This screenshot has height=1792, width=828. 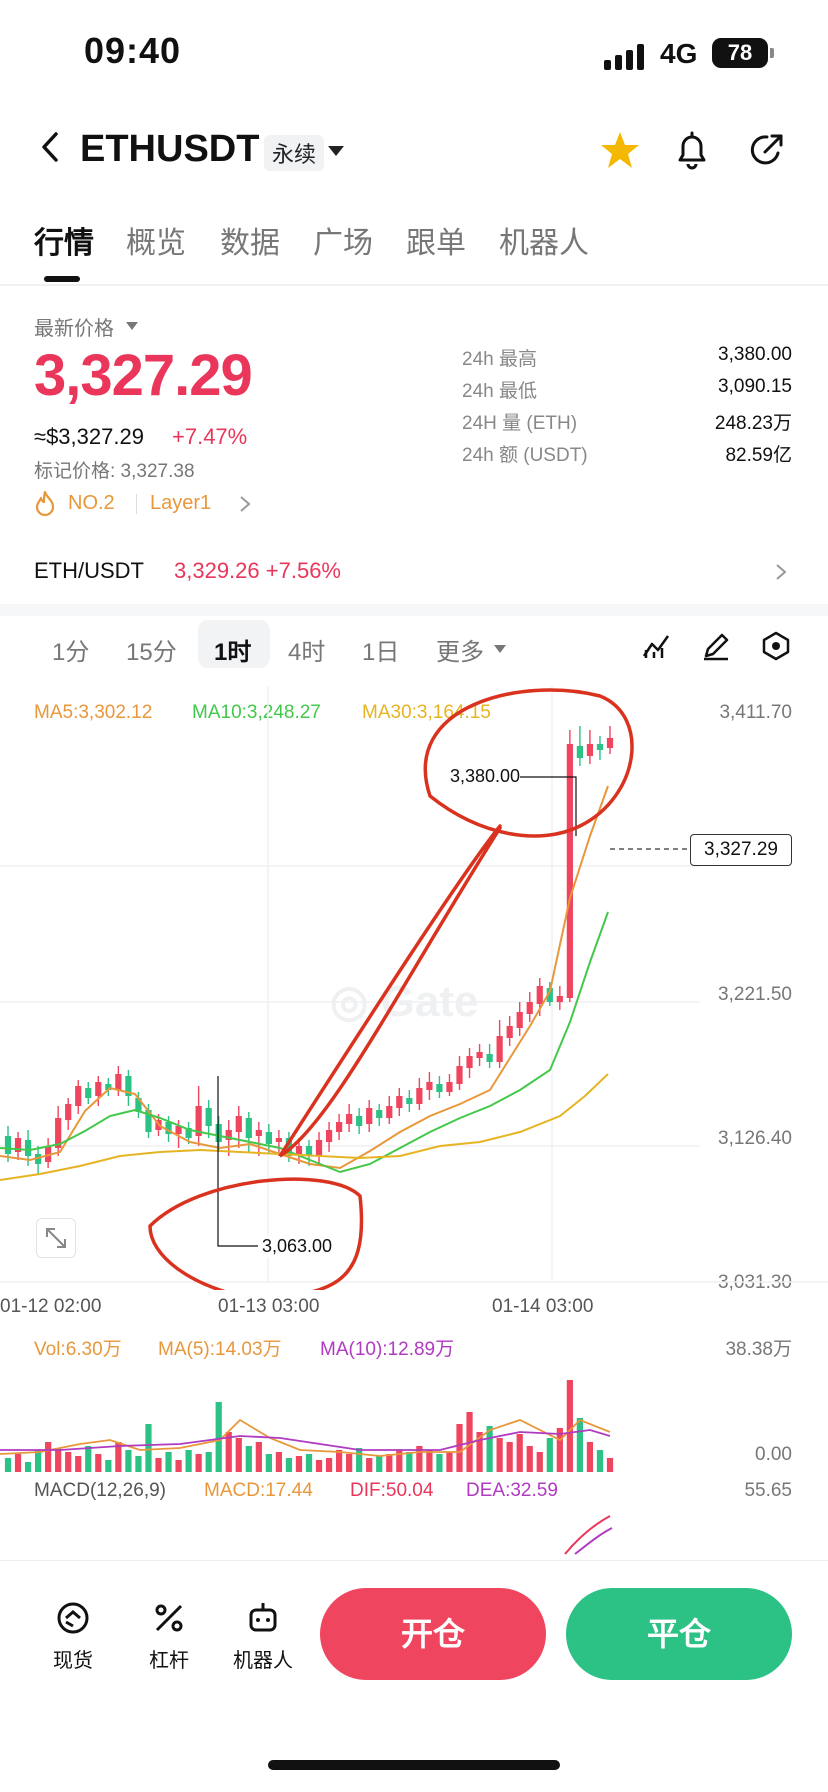 What do you see at coordinates (758, 1349) in the screenshot?
I see `vol-axis-top: 38.38万` at bounding box center [758, 1349].